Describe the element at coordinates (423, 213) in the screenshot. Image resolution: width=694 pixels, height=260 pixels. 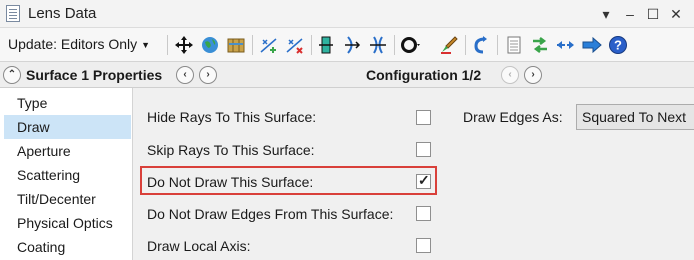
I see `do-not-draw-edges-checkbox` at that location.